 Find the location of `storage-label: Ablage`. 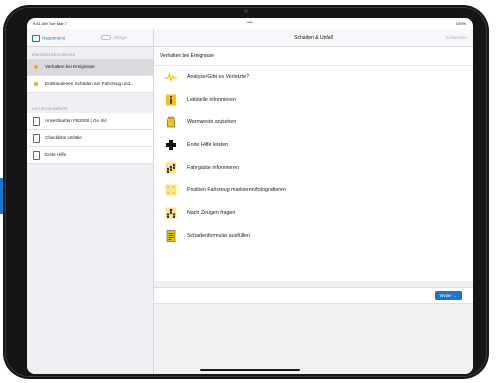

storage-label: Ablage is located at coordinates (120, 37).